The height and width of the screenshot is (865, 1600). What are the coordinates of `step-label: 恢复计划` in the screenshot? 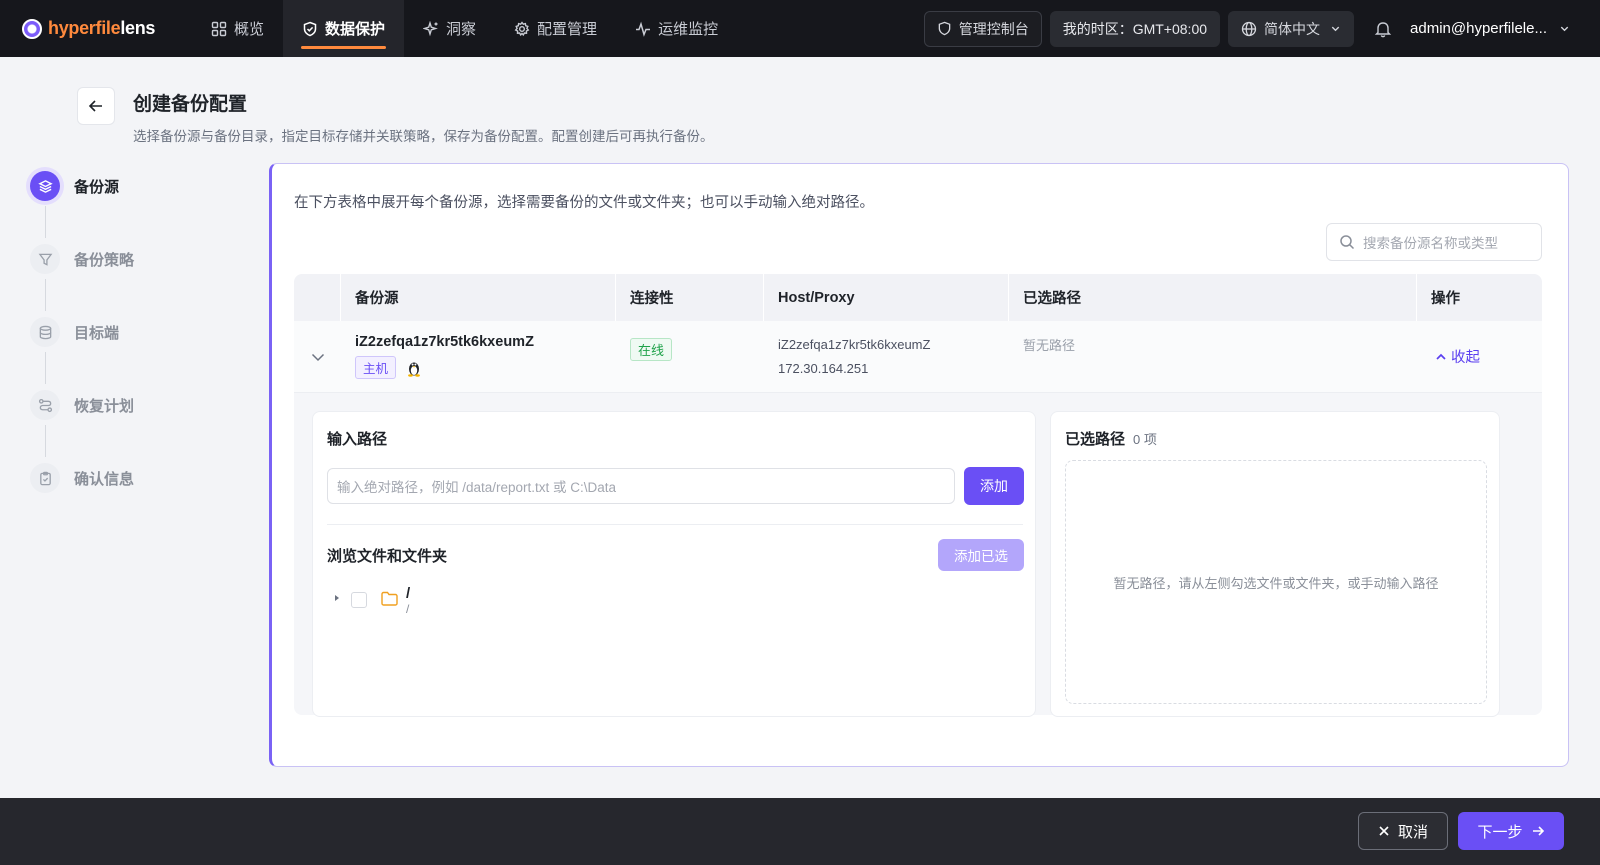 It's located at (104, 406).